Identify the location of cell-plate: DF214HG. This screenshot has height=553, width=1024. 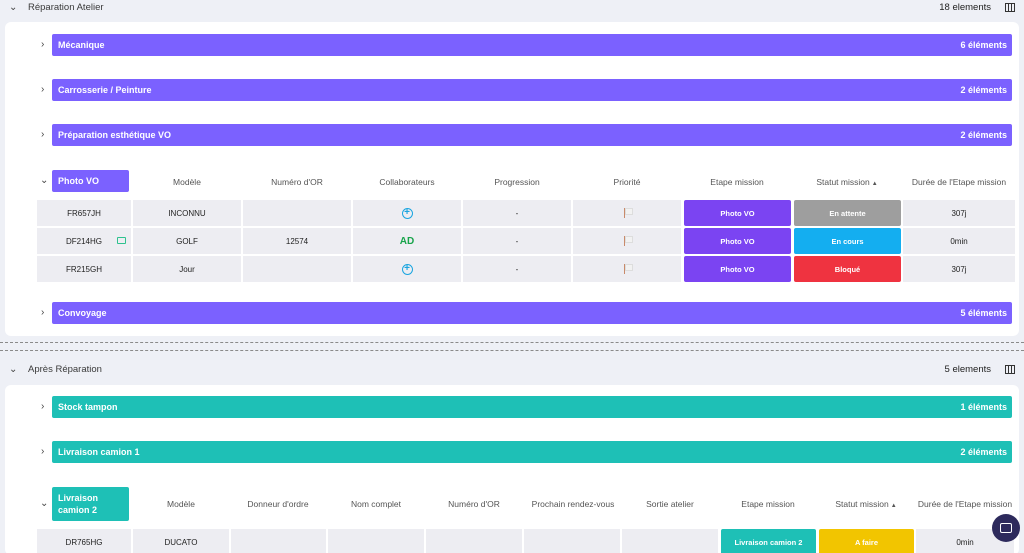
(84, 241).